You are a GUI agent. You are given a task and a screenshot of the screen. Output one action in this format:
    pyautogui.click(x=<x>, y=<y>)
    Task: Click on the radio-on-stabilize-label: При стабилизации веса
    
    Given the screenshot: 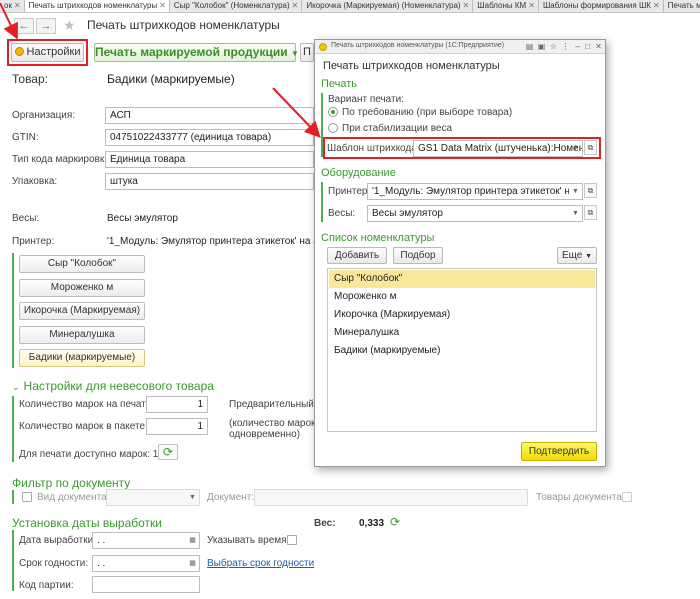 What is the action you would take?
    pyautogui.click(x=397, y=128)
    